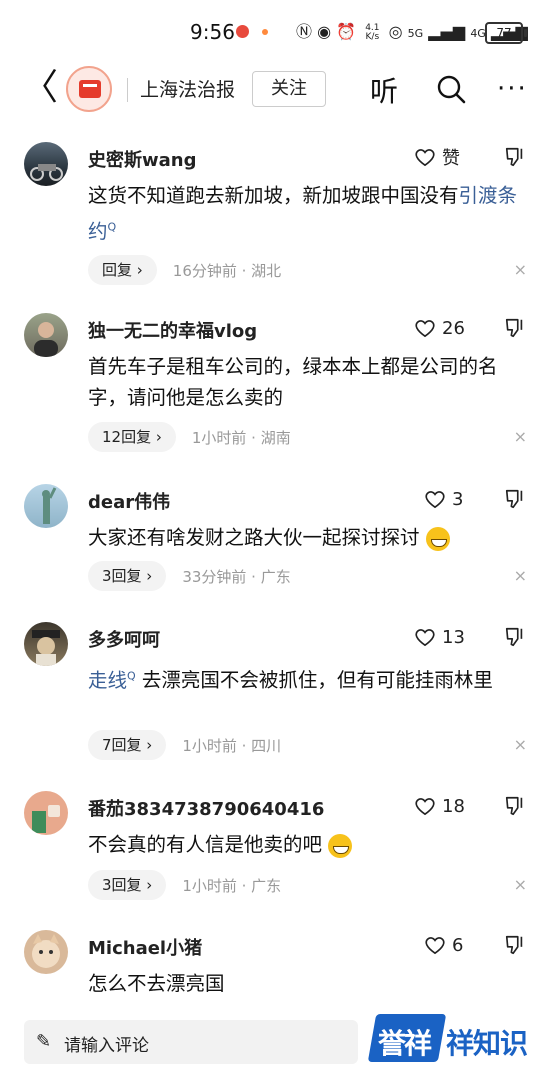 The width and height of the screenshot is (553, 1080). I want to click on clock: 9:56, so click(212, 32).